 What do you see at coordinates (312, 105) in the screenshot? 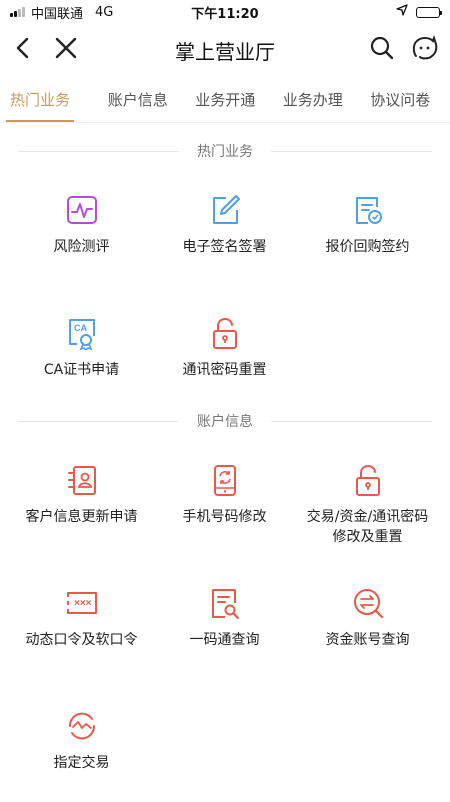
I see `tab-business-handle: 业务办理` at bounding box center [312, 105].